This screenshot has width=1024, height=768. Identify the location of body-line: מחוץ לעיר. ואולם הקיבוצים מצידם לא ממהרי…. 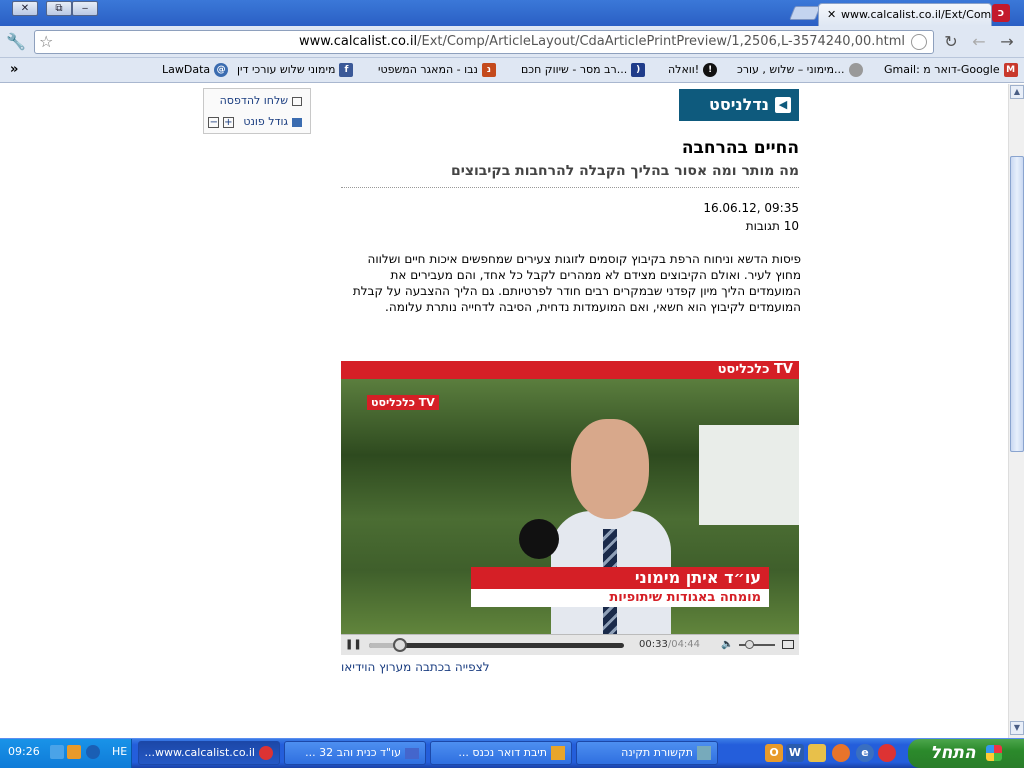
(595, 275).